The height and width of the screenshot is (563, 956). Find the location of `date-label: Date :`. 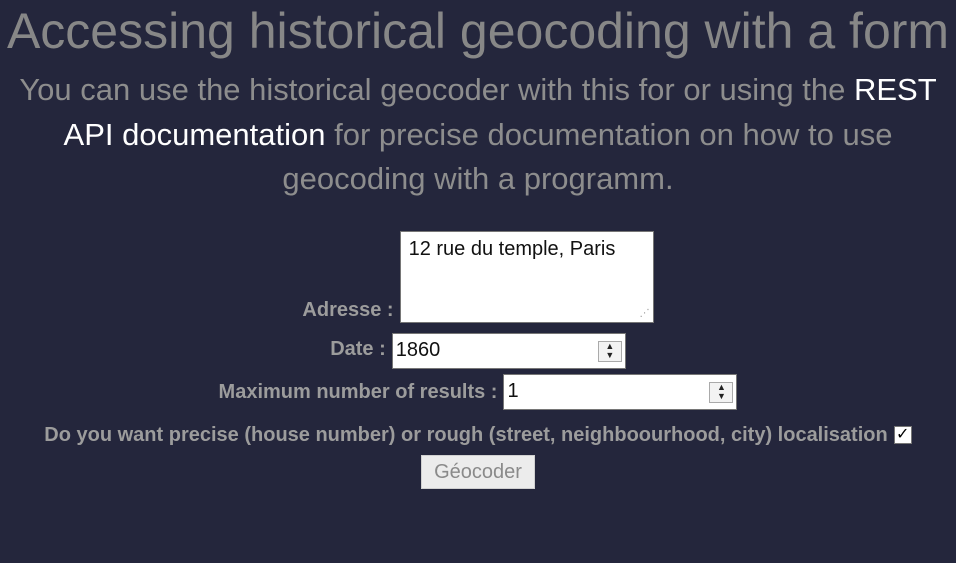

date-label: Date : is located at coordinates (358, 348).